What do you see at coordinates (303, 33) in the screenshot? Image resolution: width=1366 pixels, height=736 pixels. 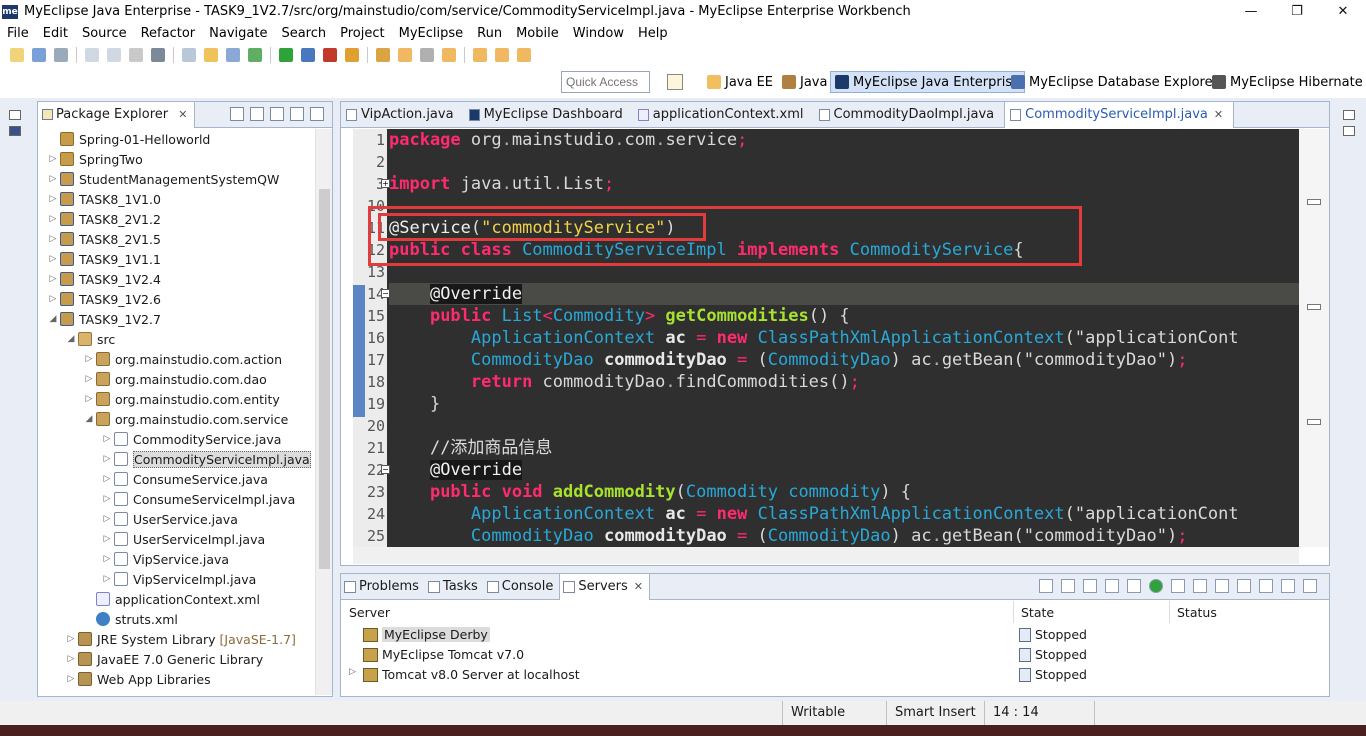 I see `menu-search: Search` at bounding box center [303, 33].